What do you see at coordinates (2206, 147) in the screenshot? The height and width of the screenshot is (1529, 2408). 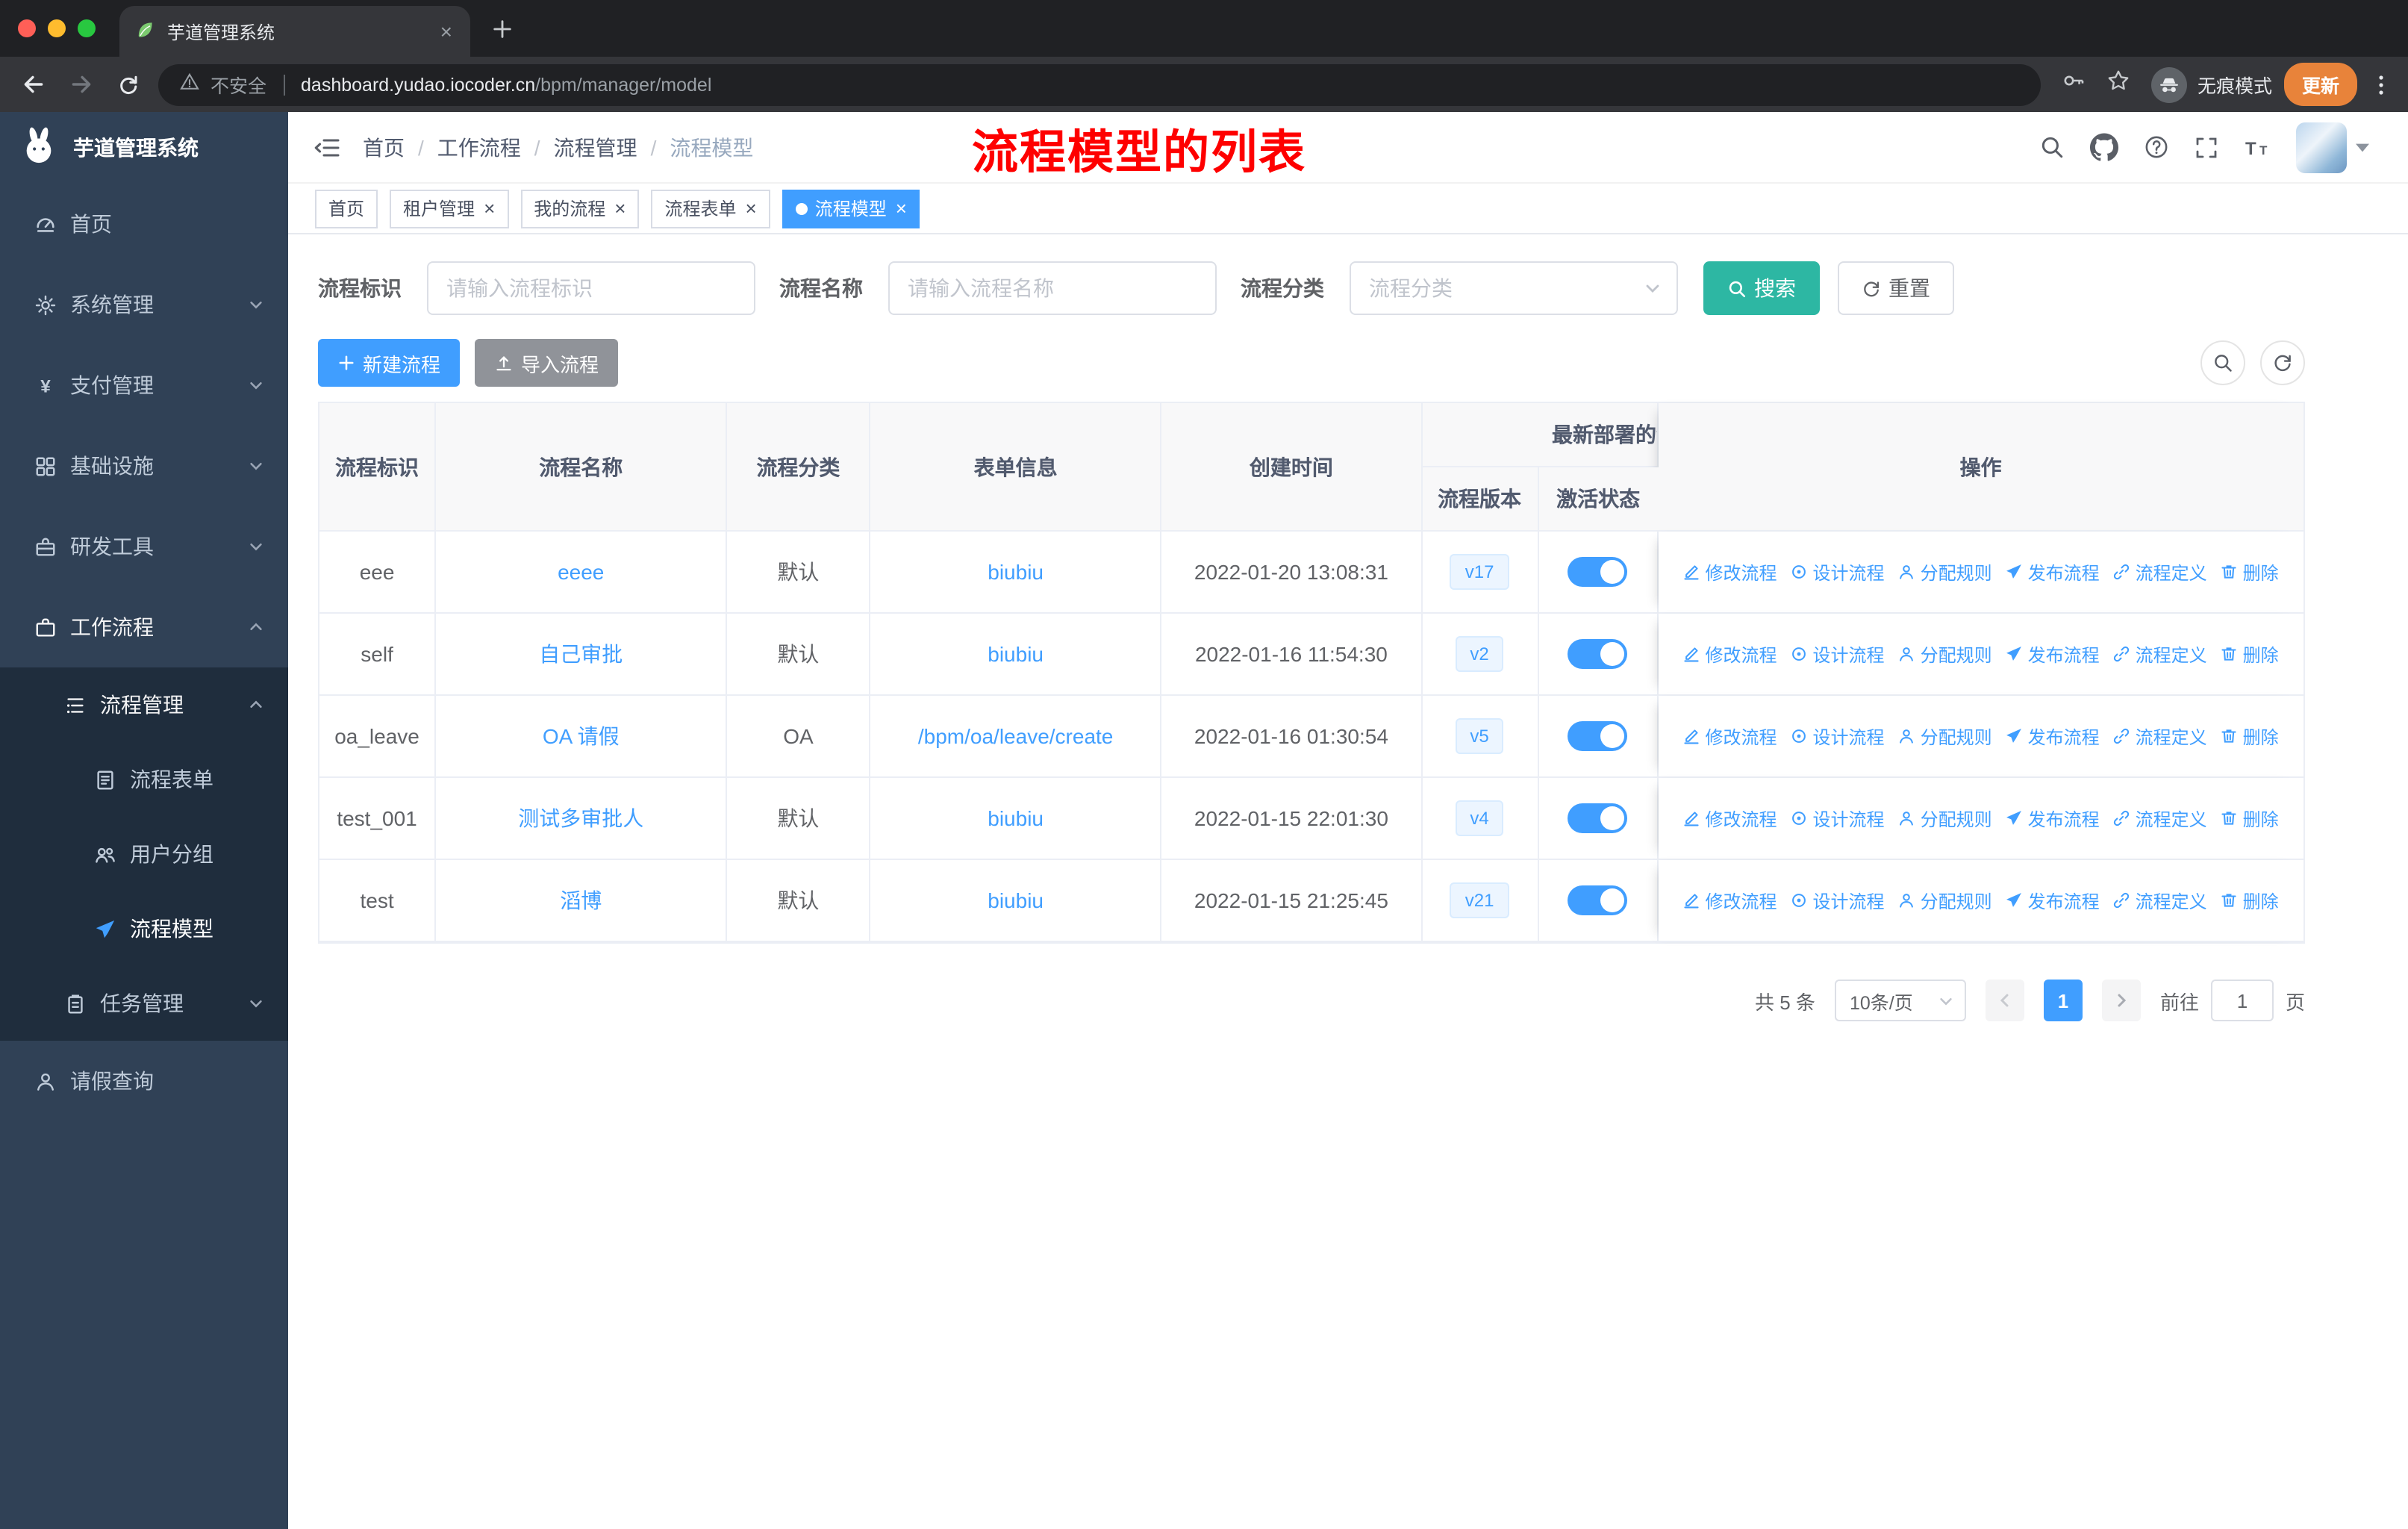 I see `fullscreen-icon` at bounding box center [2206, 147].